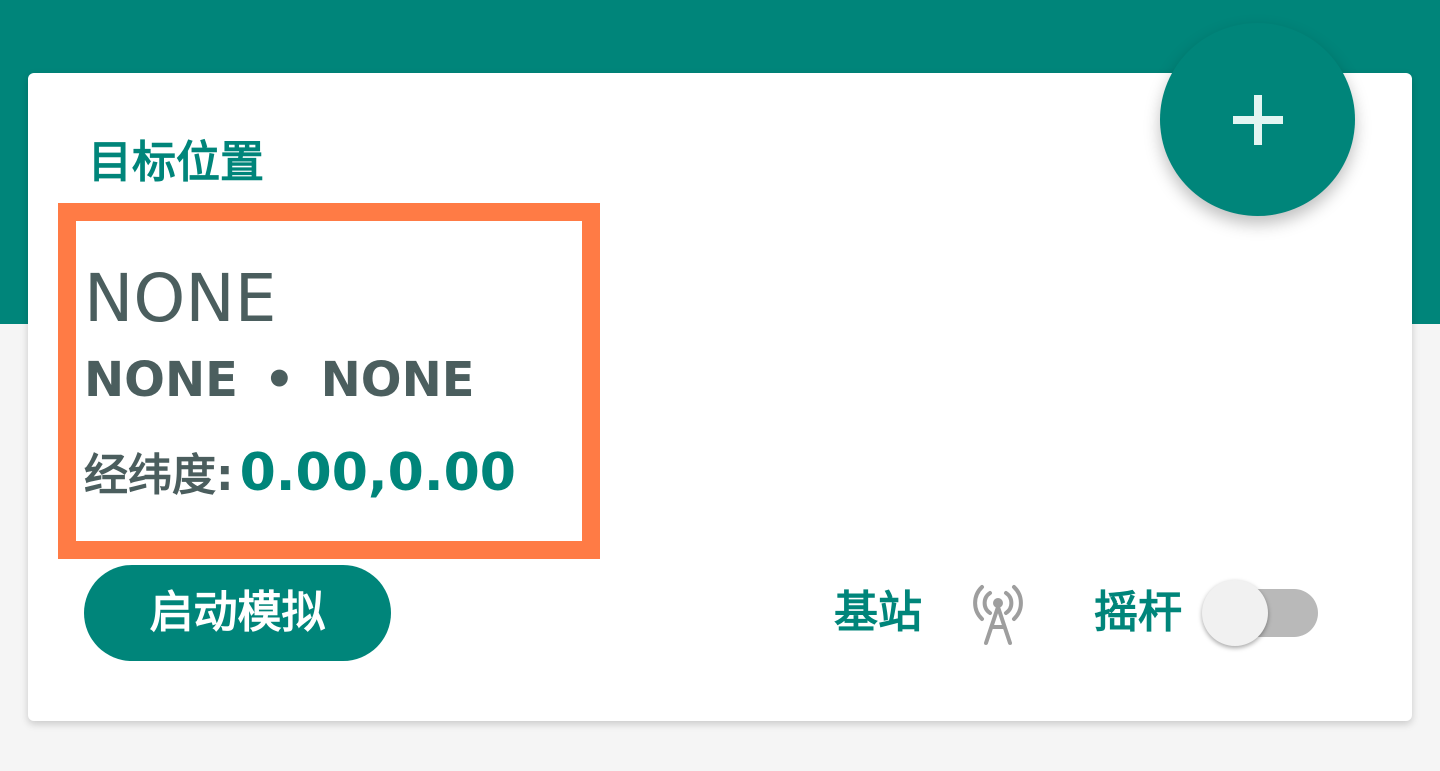  Describe the element at coordinates (159, 475) in the screenshot. I see `coords-label: 经纬度:` at that location.